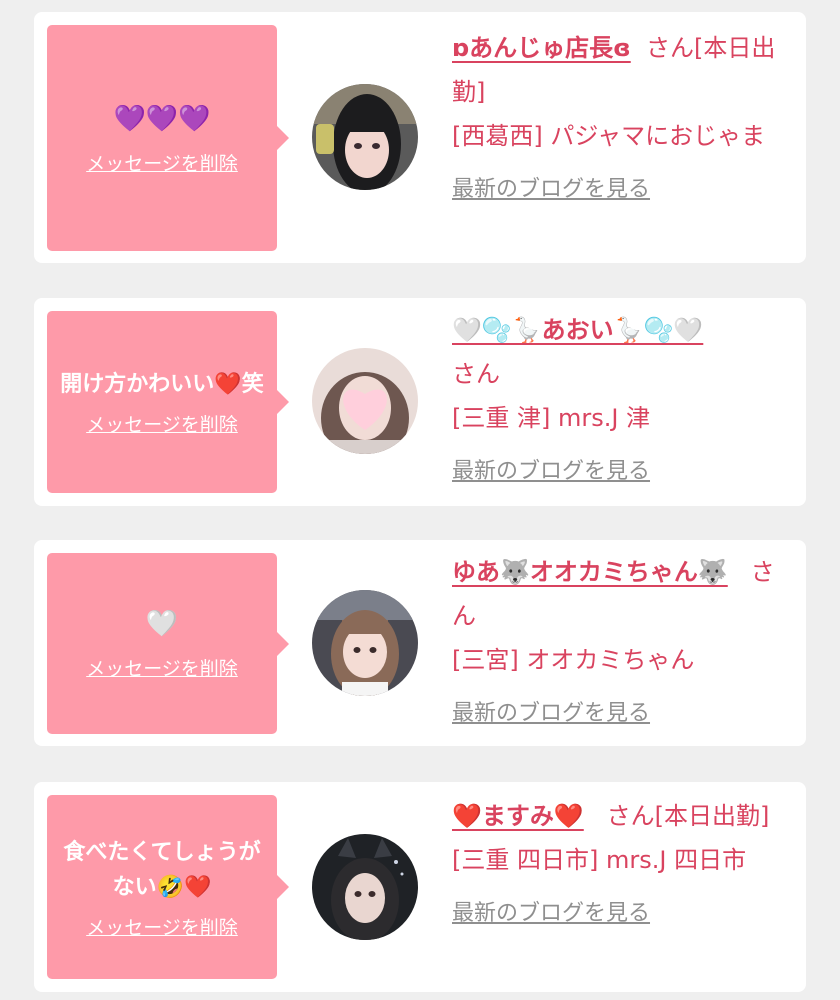  What do you see at coordinates (712, 816) in the screenshot?
I see `work-status: [本日出勤]` at bounding box center [712, 816].